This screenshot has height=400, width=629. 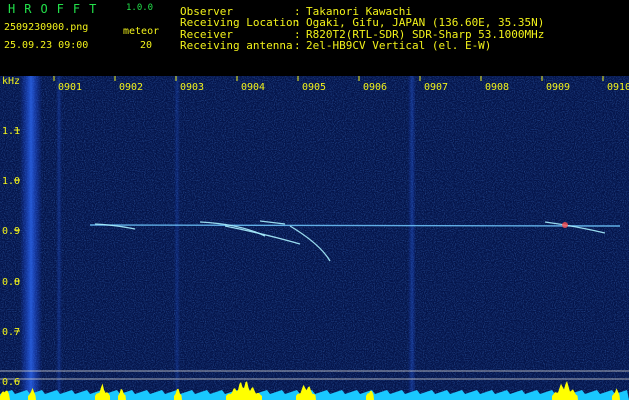 I want to click on antenna-colon: :, so click(x=297, y=45).